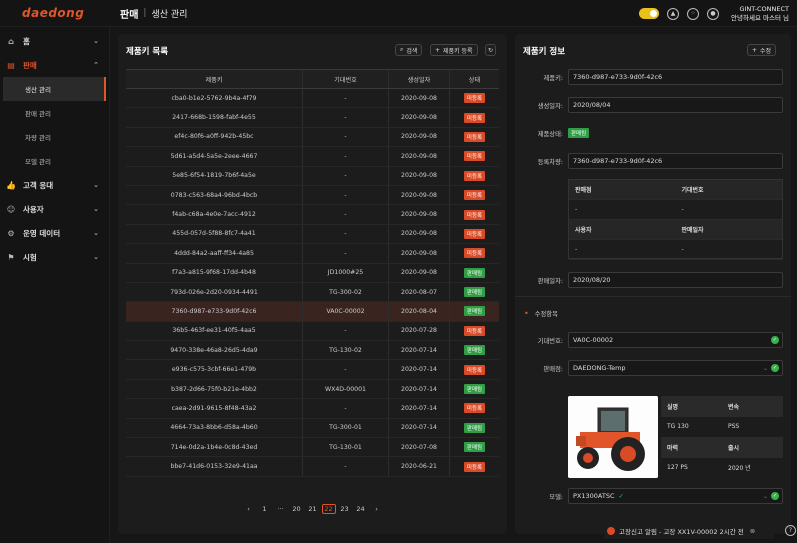  What do you see at coordinates (675, 340) in the screenshot?
I see `machine-no-input: VA0C-00002 ✓` at bounding box center [675, 340].